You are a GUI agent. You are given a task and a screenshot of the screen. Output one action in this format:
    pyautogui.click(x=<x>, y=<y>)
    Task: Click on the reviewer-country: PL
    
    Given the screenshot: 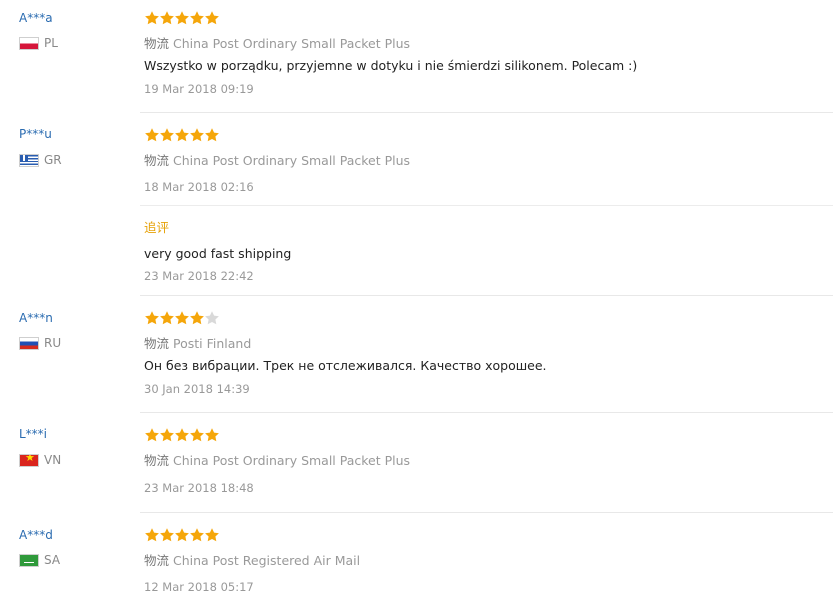 What is the action you would take?
    pyautogui.click(x=38, y=43)
    